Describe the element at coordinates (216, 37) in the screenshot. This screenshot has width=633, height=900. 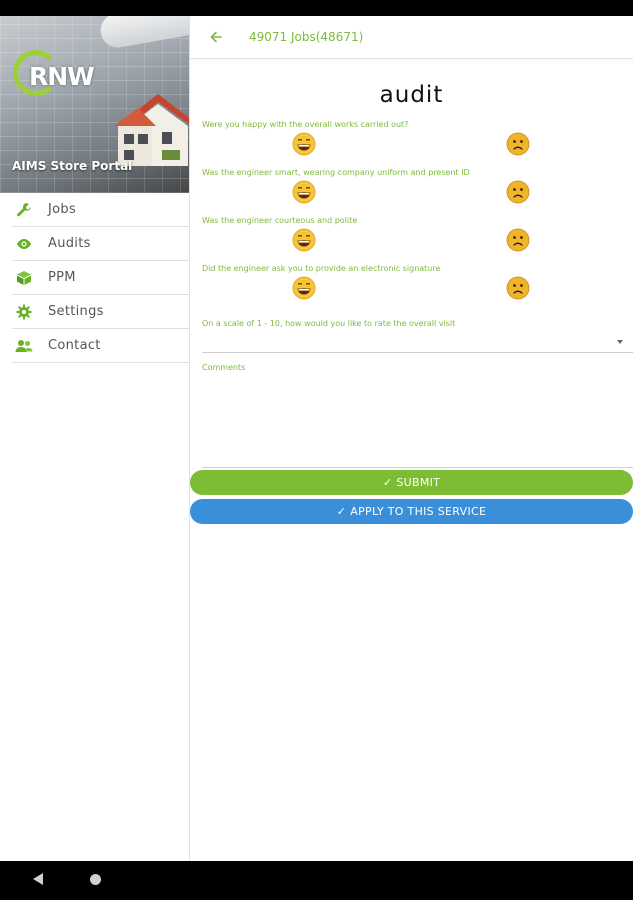
I see `arrow-left-icon` at that location.